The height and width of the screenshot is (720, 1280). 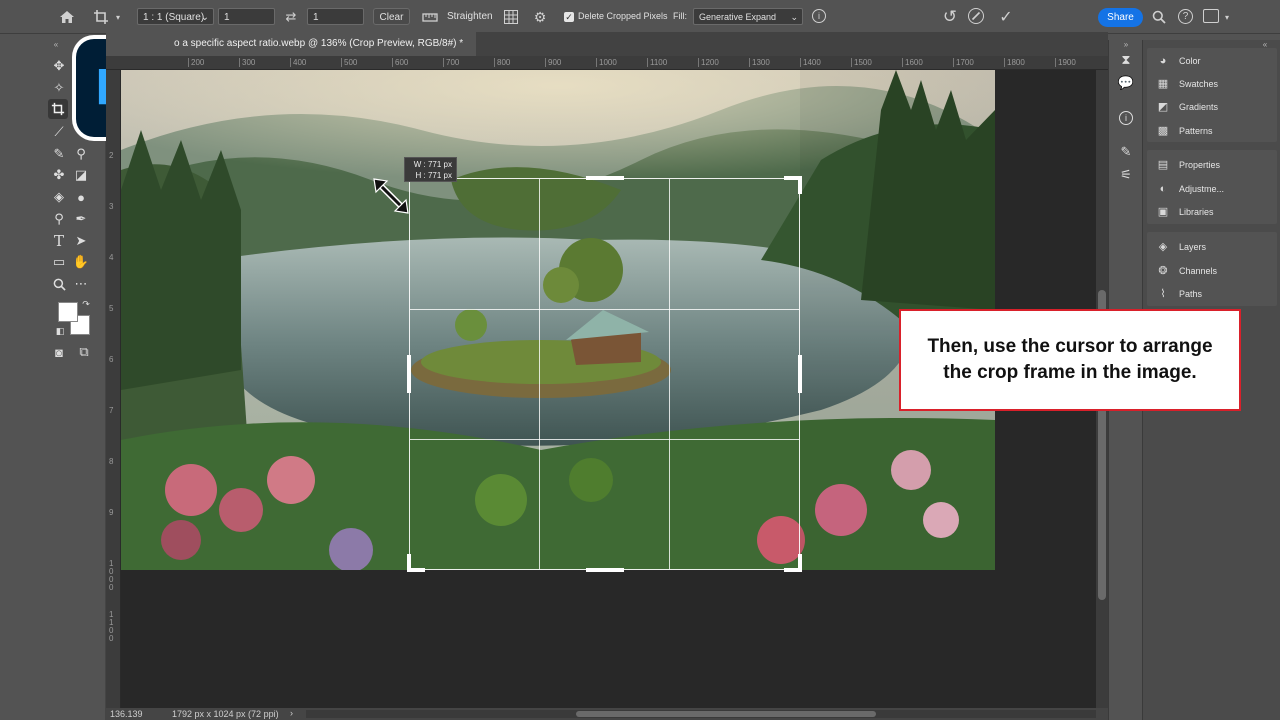 What do you see at coordinates (59, 175) in the screenshot?
I see `healing-tool-icon: ✤` at bounding box center [59, 175].